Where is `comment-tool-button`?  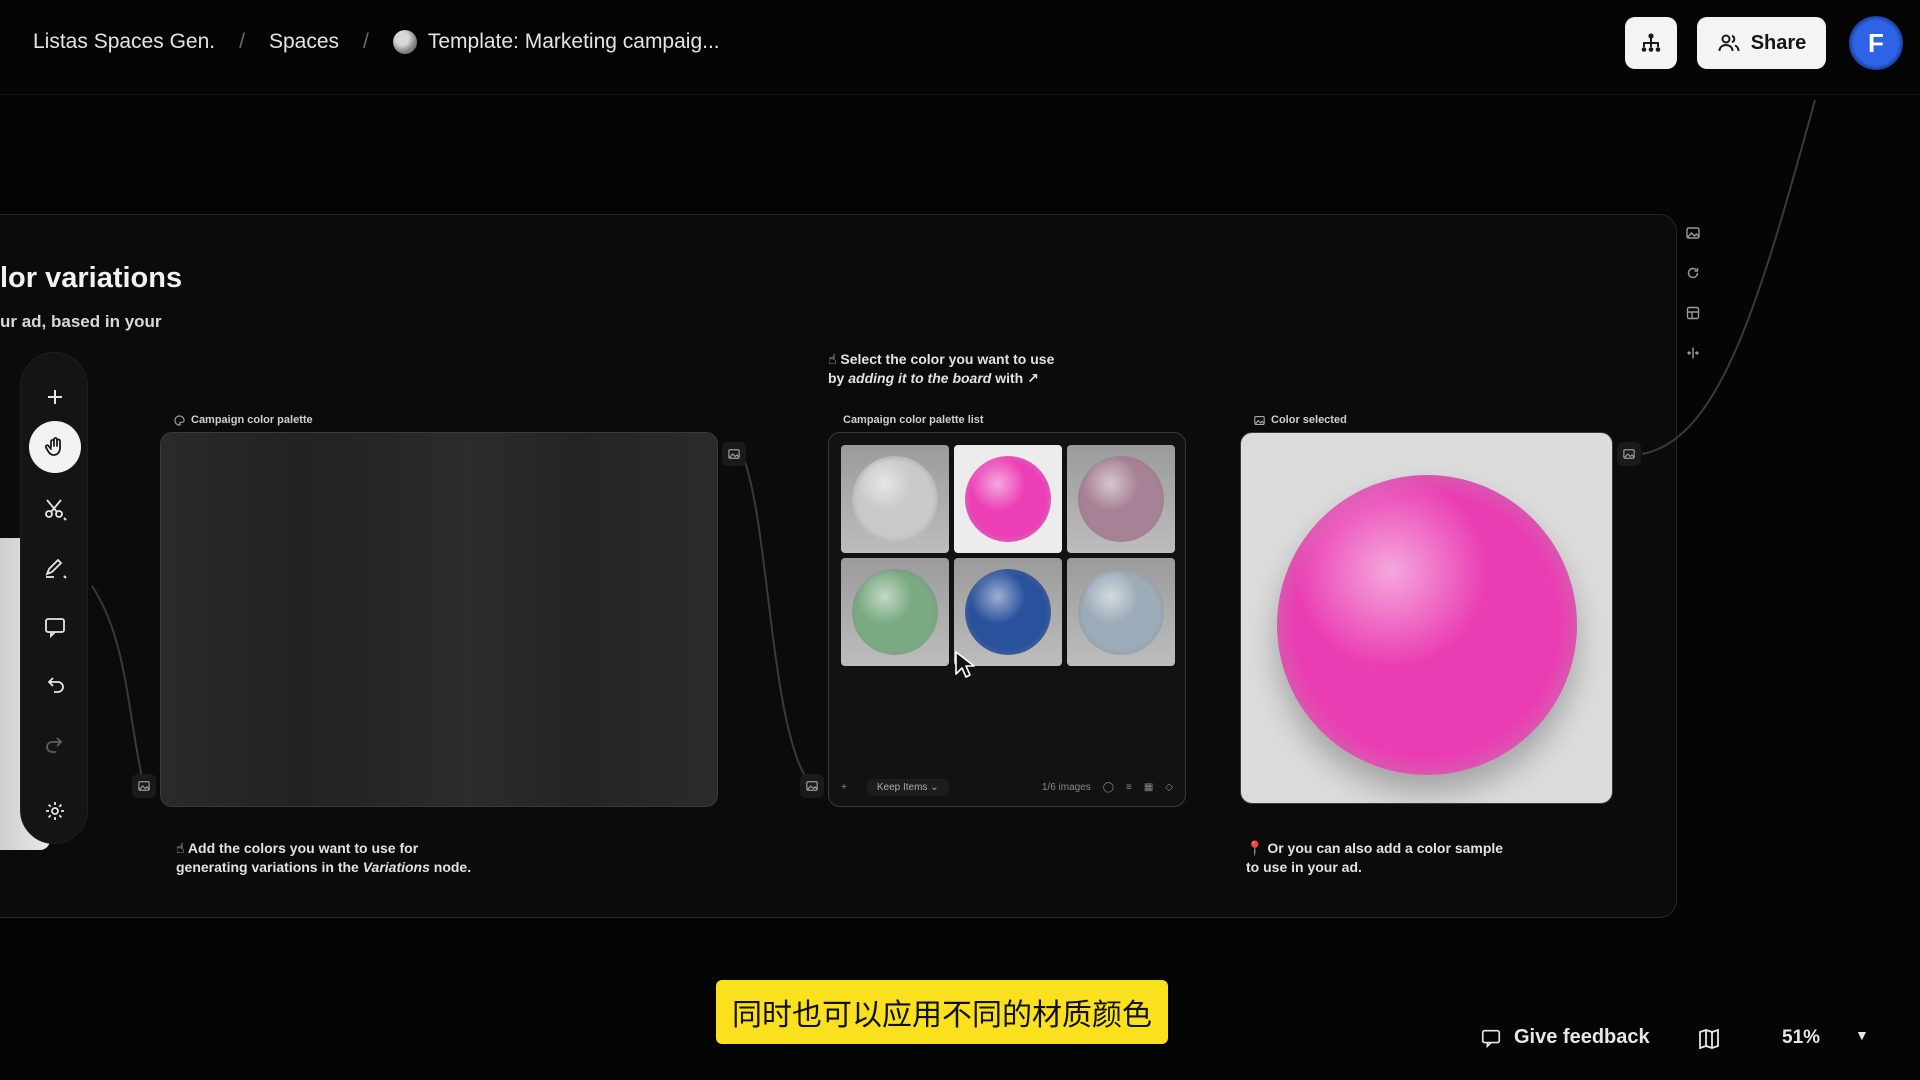 comment-tool-button is located at coordinates (55, 627).